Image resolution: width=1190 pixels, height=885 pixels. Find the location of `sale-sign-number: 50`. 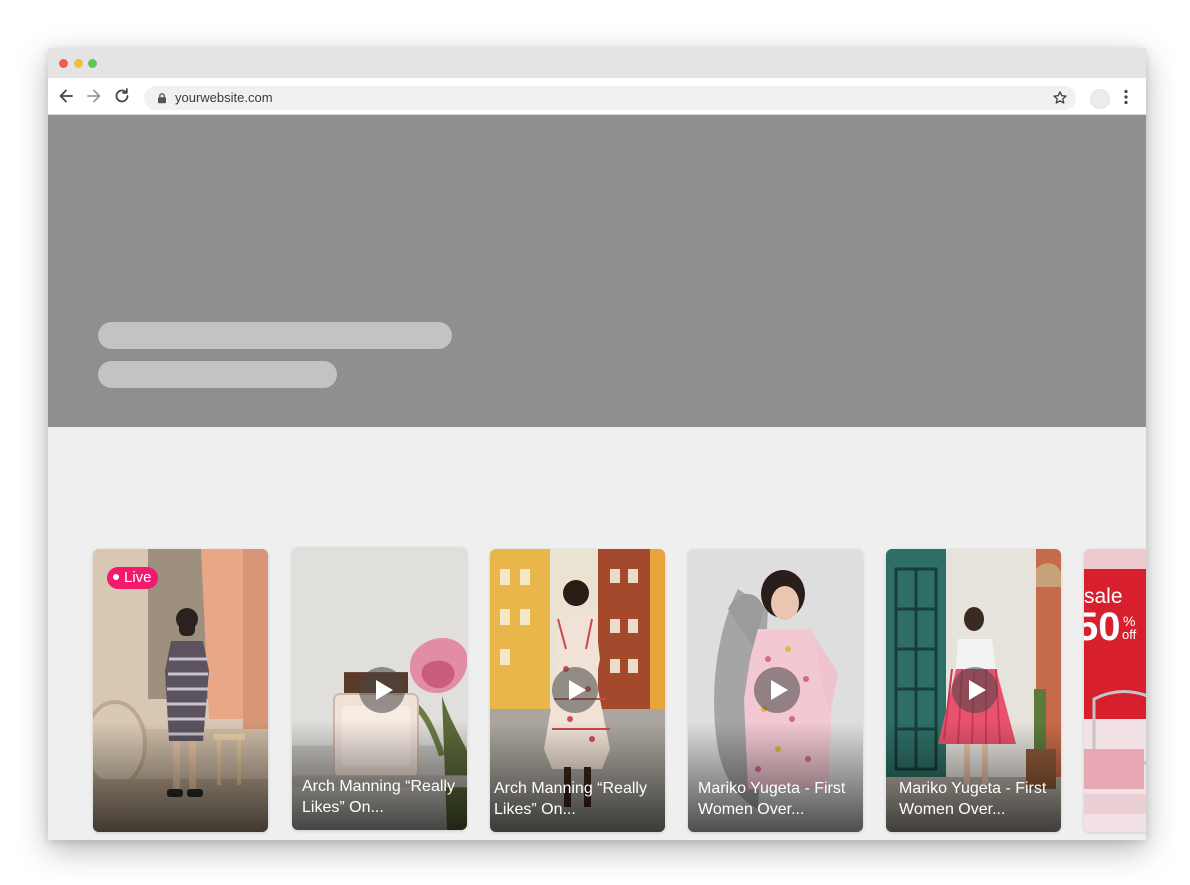

sale-sign-number: 50 is located at coordinates (1102, 627).